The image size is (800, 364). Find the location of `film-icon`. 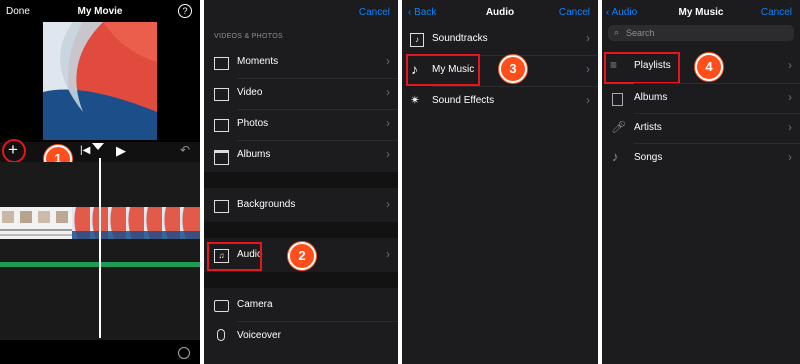

film-icon is located at coordinates (221, 94).